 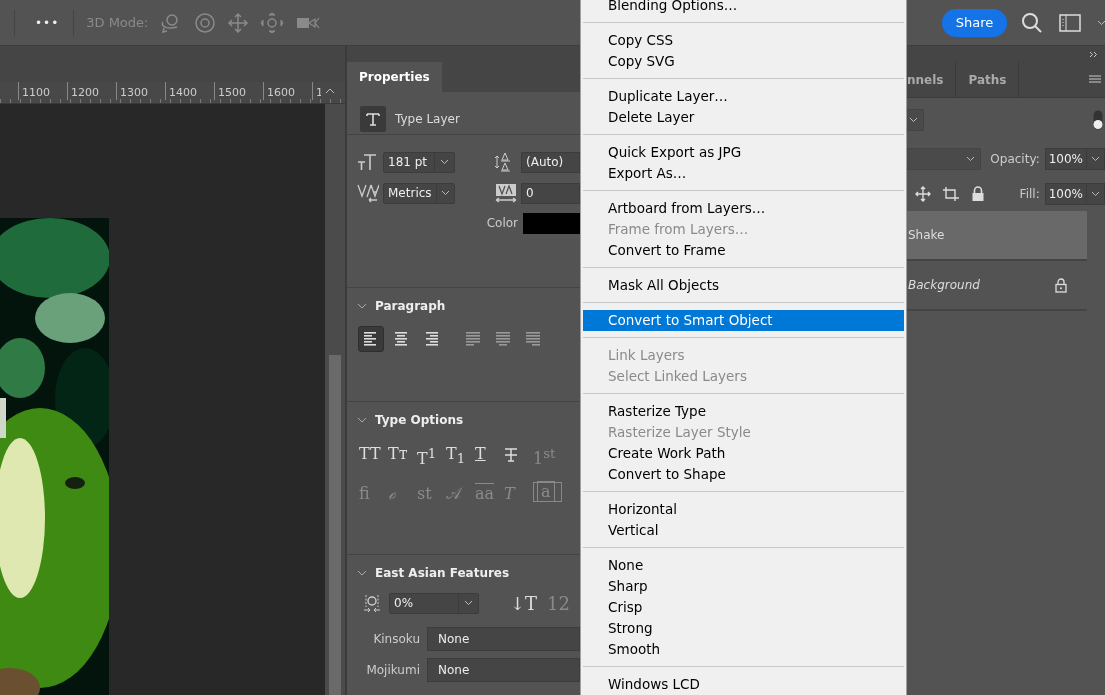 I want to click on type-option-button: T$_{1}$, so click(x=460, y=454).